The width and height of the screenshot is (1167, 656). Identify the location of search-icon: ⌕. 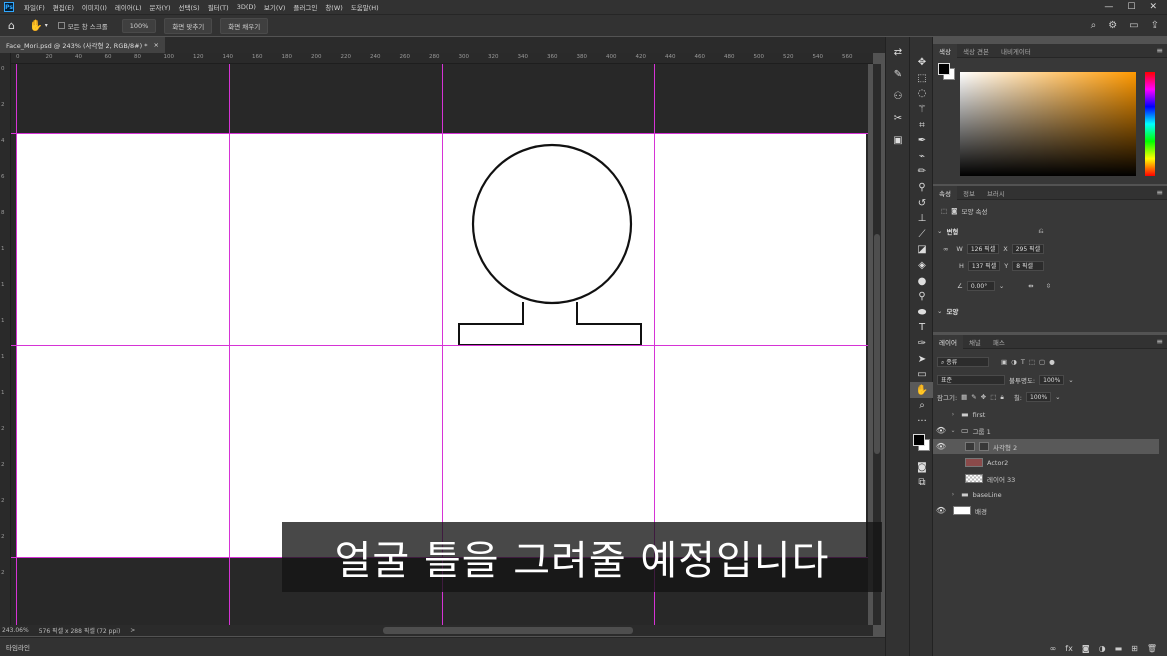
(1094, 25).